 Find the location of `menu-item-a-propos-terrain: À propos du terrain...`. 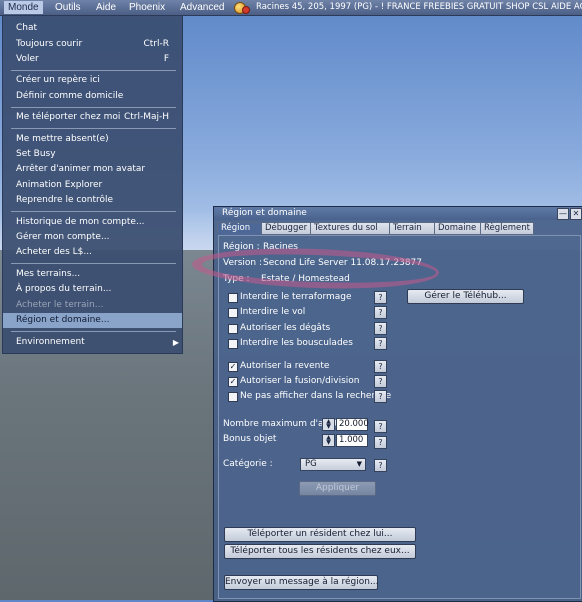

menu-item-a-propos-terrain: À propos du terrain... is located at coordinates (92, 289).